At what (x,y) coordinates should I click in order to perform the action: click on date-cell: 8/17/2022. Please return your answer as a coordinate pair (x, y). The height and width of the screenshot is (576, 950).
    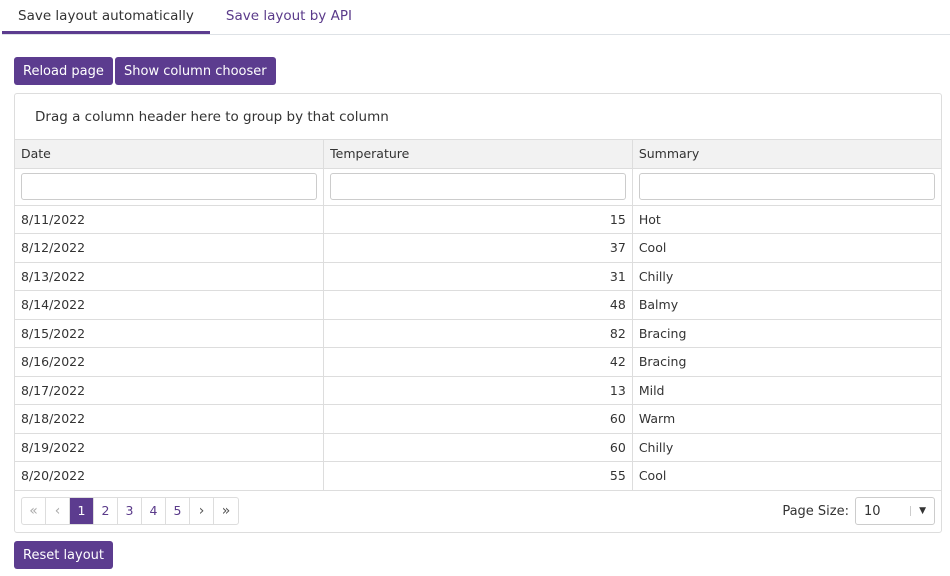
    Looking at the image, I should click on (170, 390).